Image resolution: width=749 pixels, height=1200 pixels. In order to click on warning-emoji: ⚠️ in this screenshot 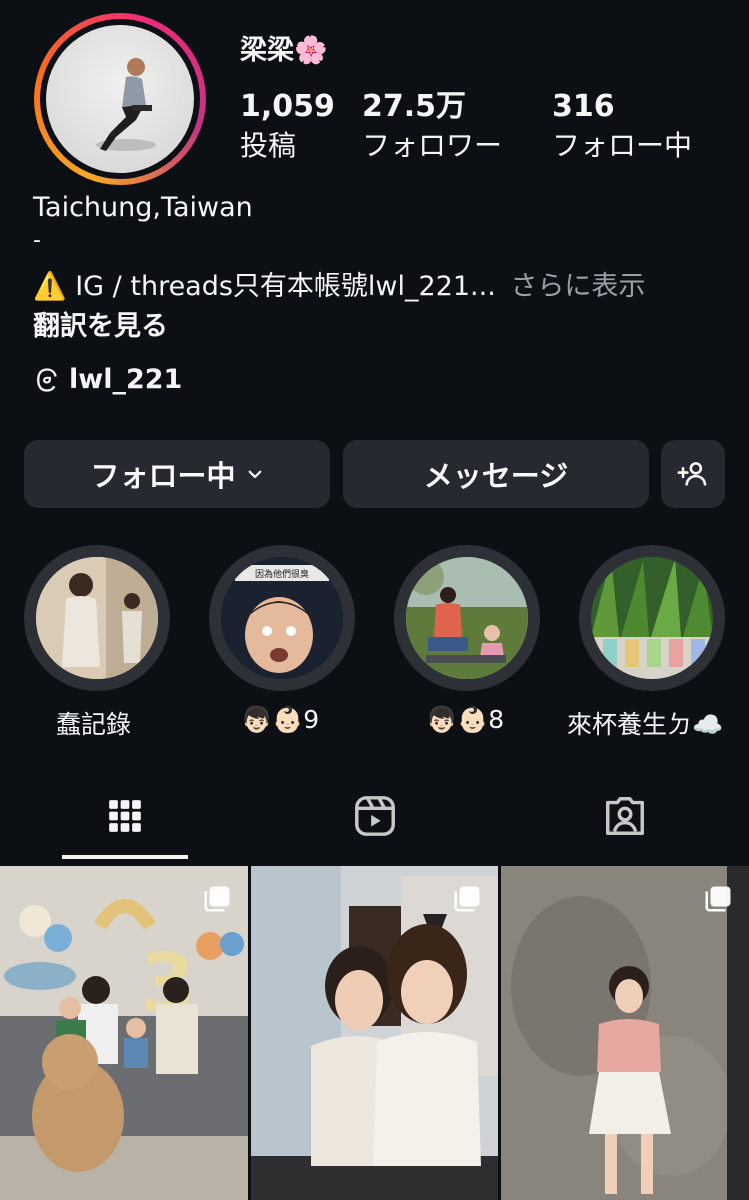, I will do `click(50, 286)`.